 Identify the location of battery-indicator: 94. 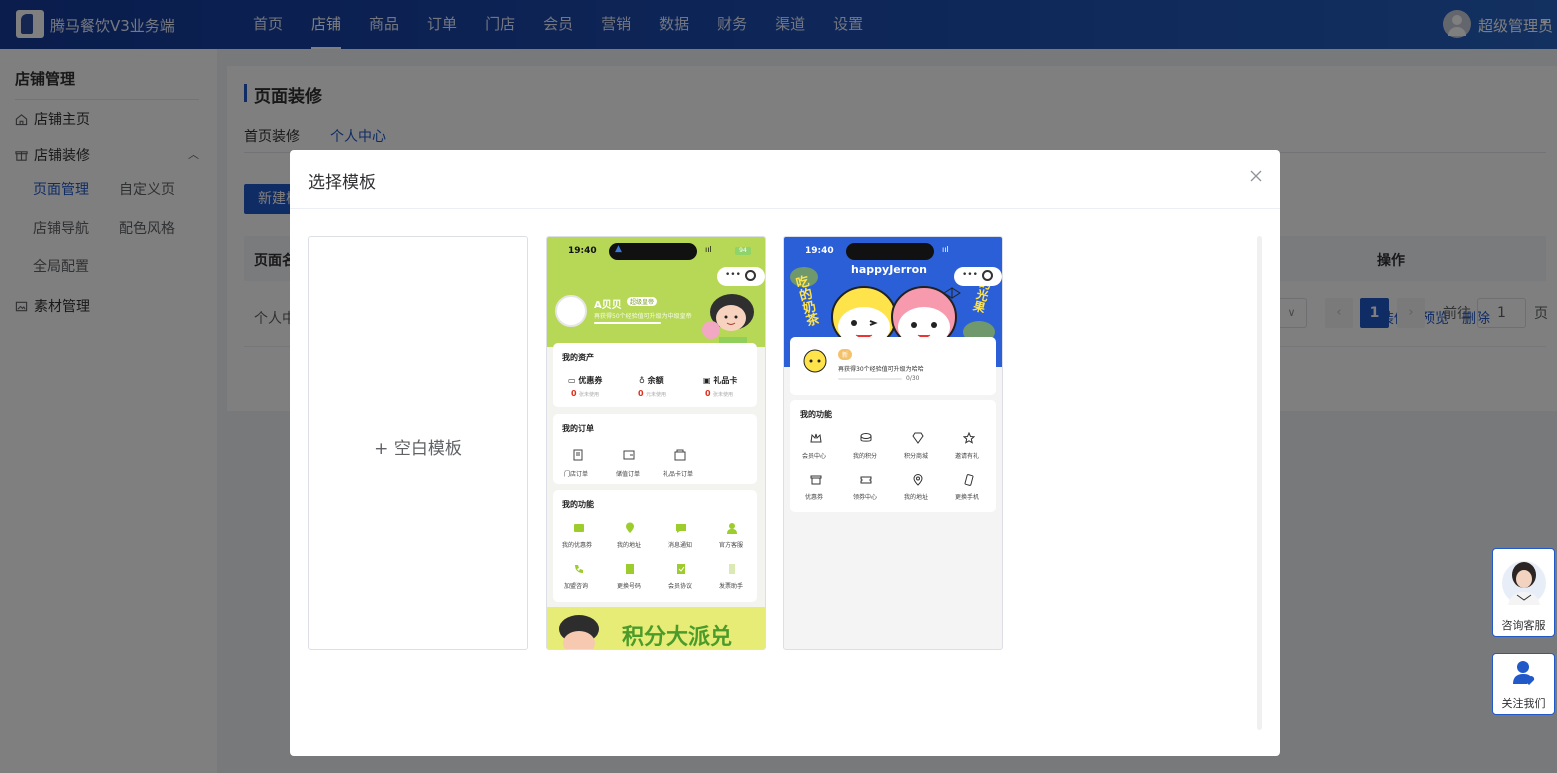
(743, 251).